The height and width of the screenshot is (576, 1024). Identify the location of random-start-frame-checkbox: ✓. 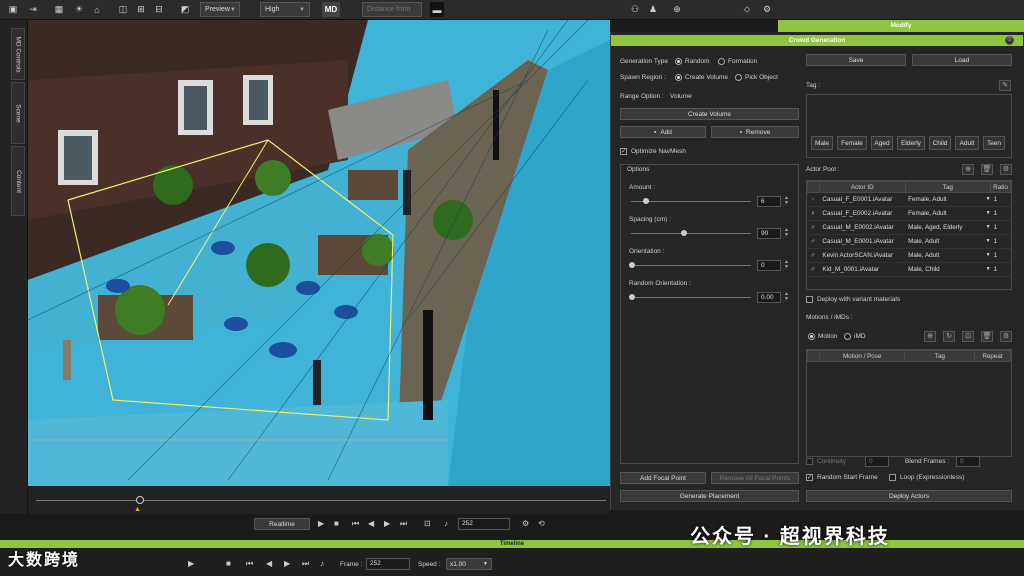
(809, 477).